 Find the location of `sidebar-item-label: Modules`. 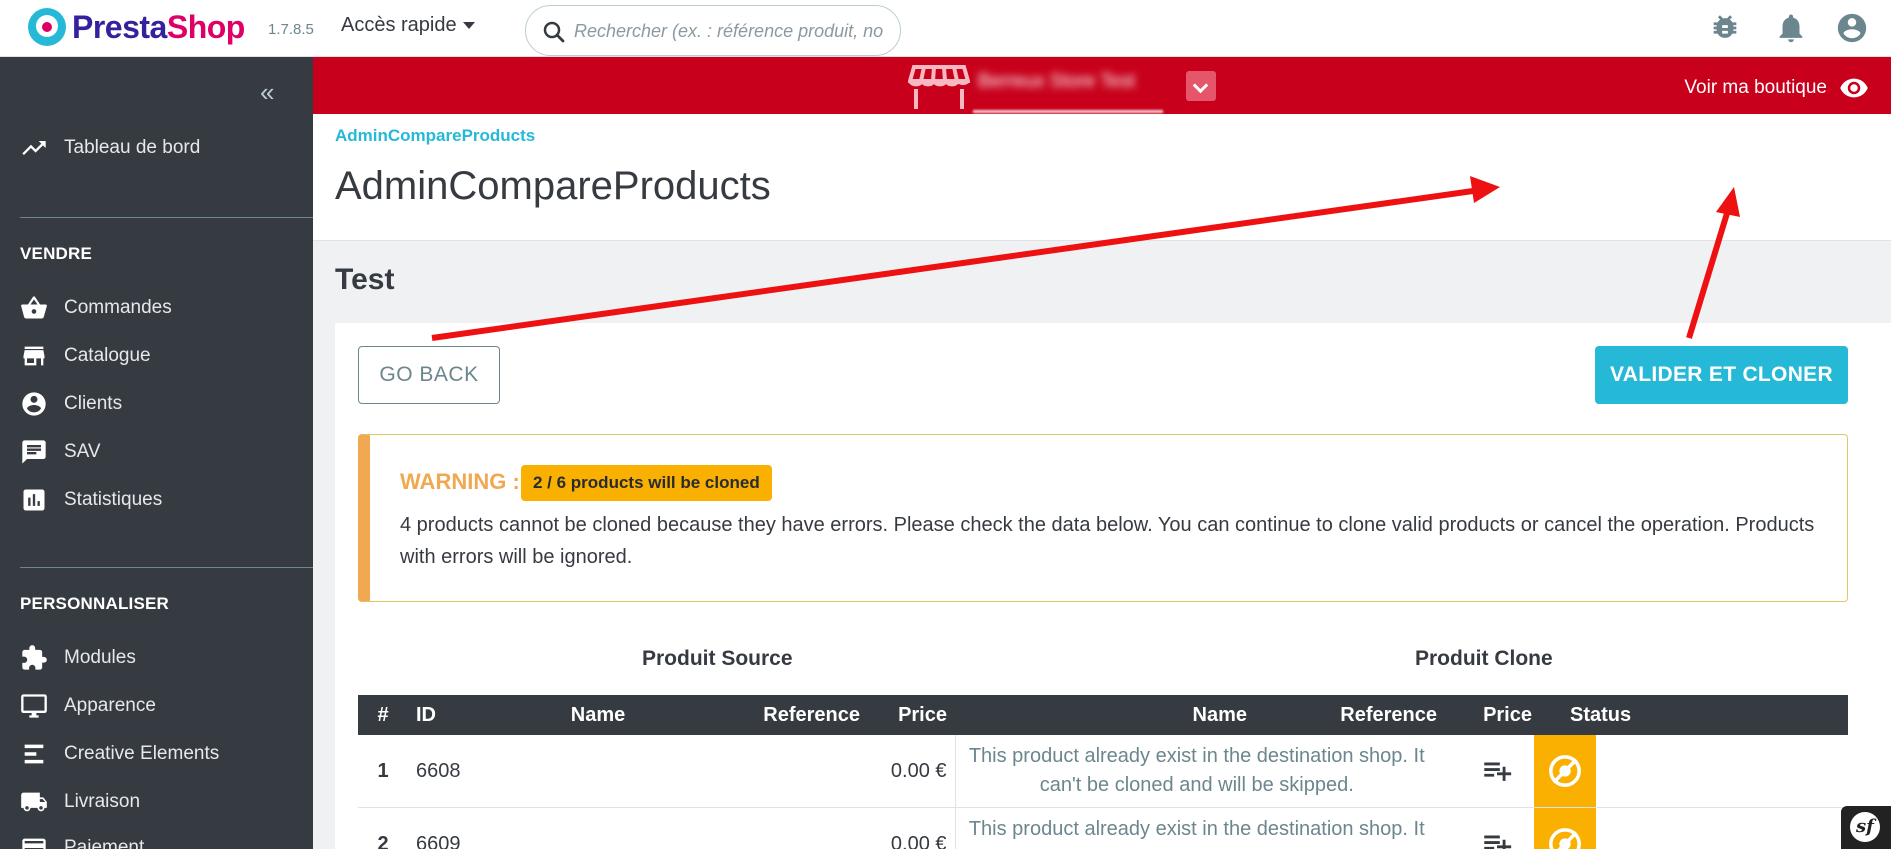

sidebar-item-label: Modules is located at coordinates (100, 657).